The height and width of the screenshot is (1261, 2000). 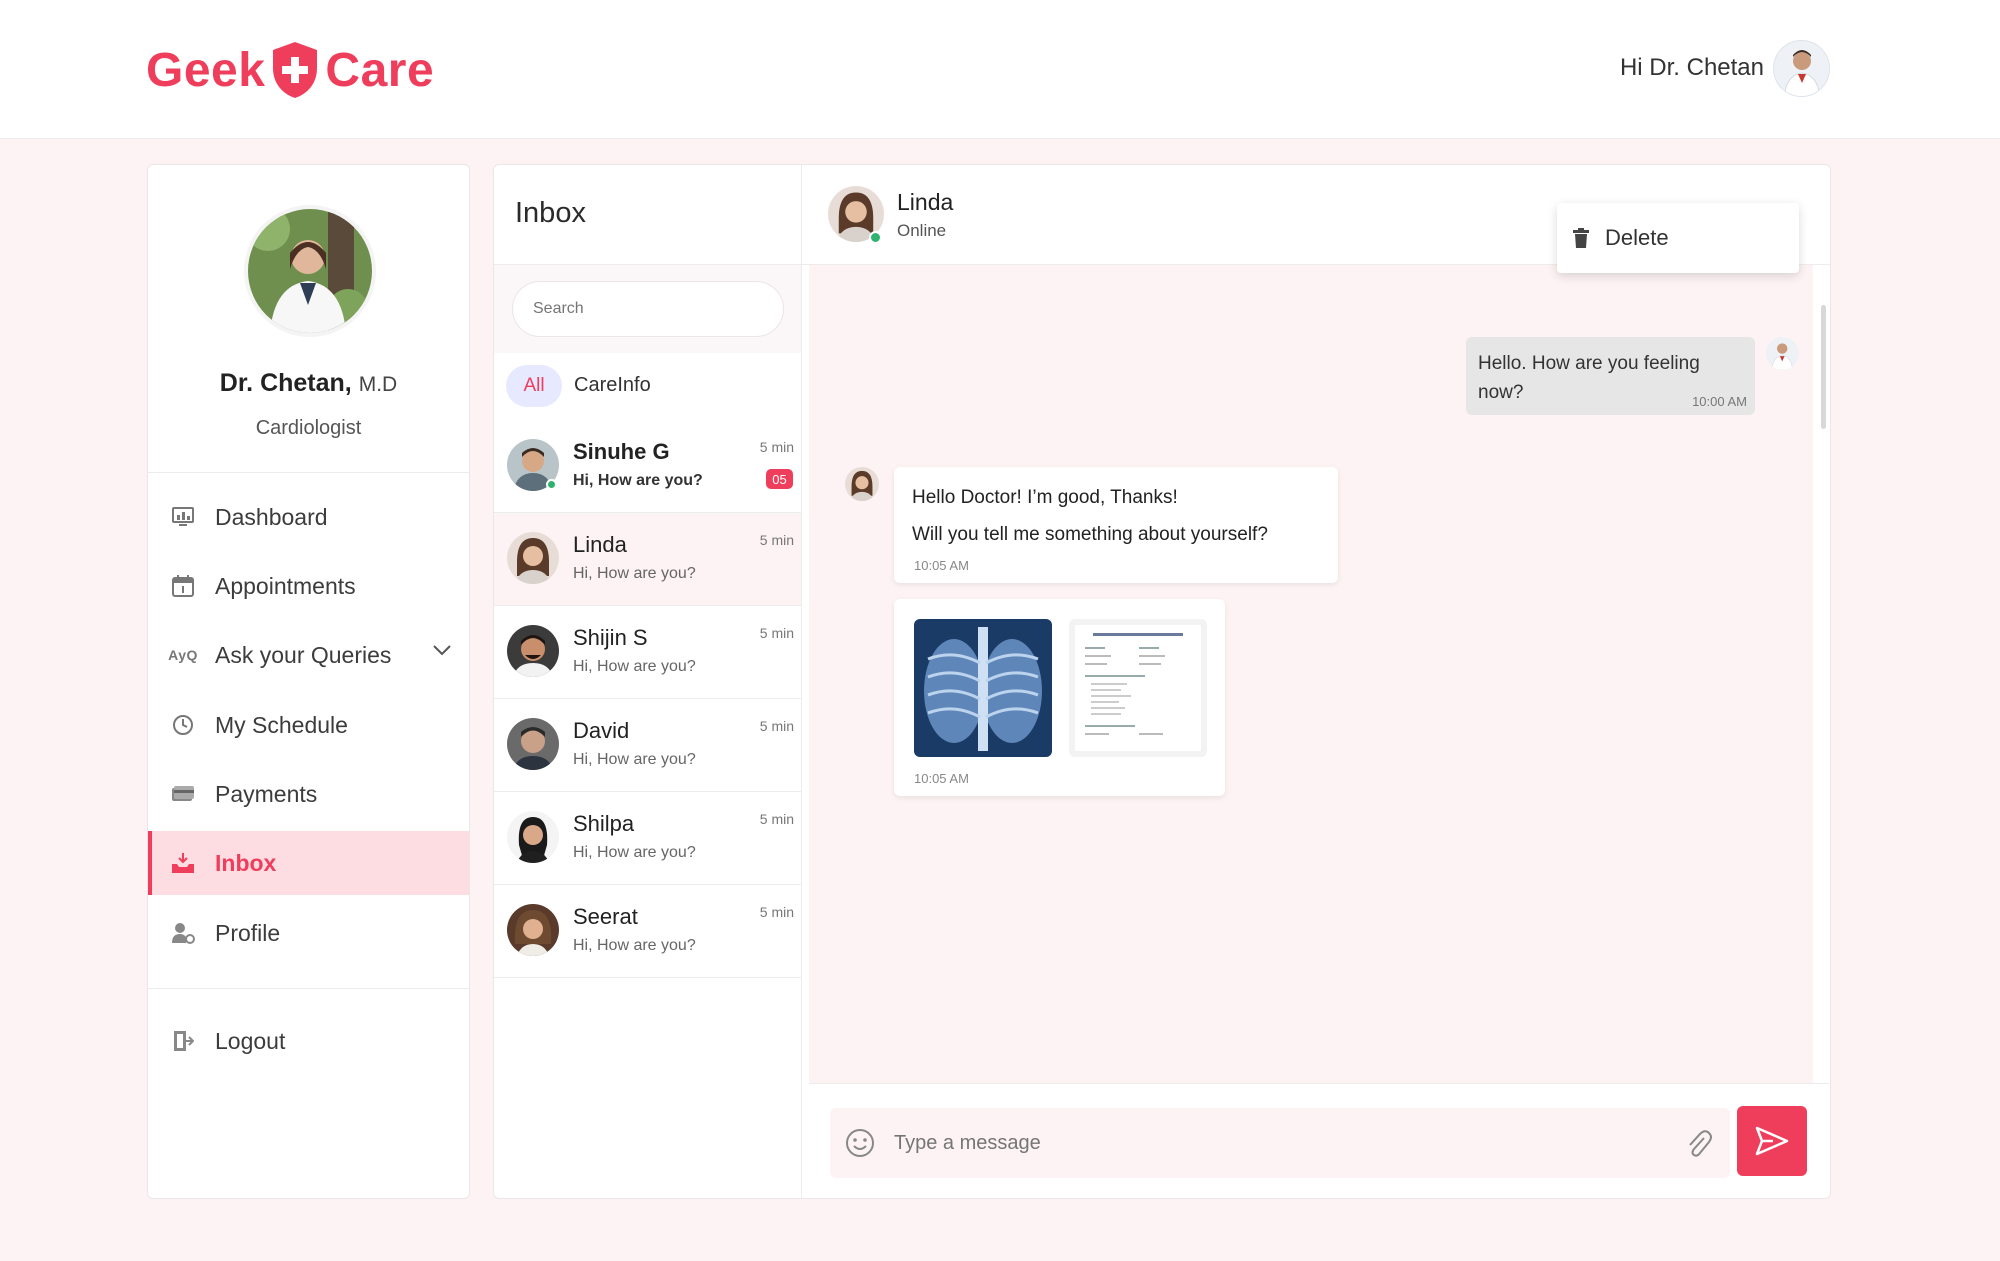 I want to click on chat-scrollbar, so click(x=1823, y=367).